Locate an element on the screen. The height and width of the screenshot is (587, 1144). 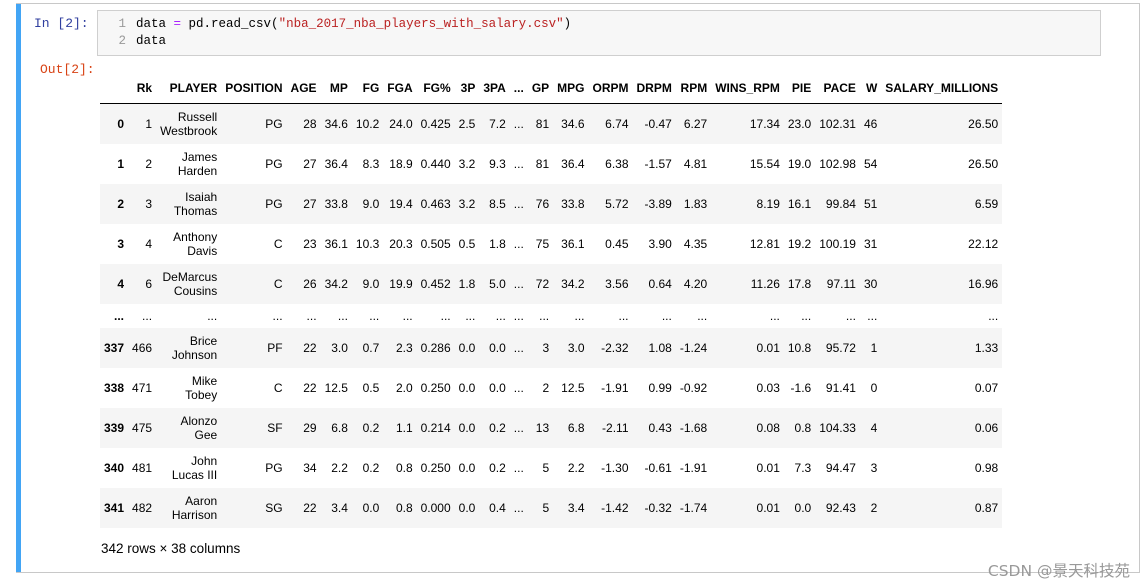
player-cell: Isaiah Thomas is located at coordinates (188, 204).